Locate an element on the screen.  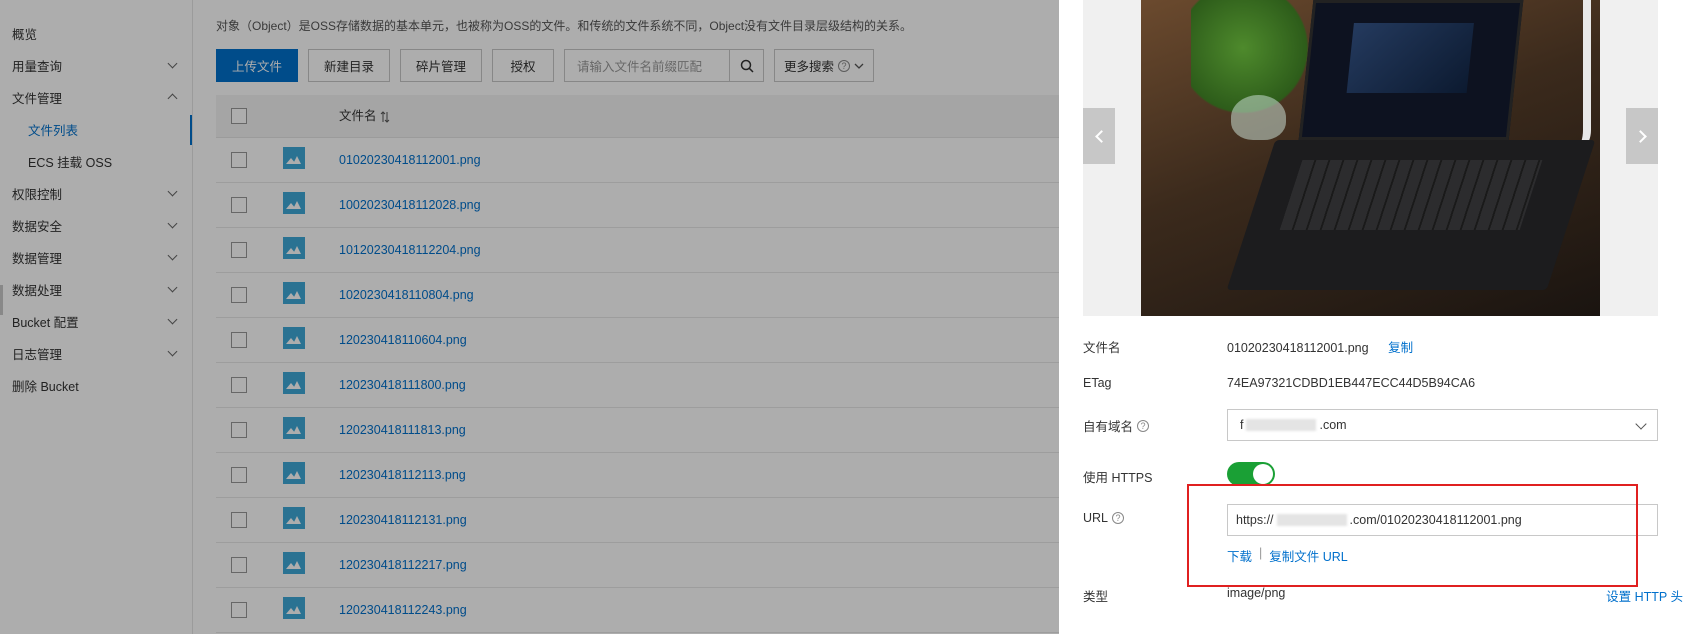
type-label: 类型 is located at coordinates (1096, 597).